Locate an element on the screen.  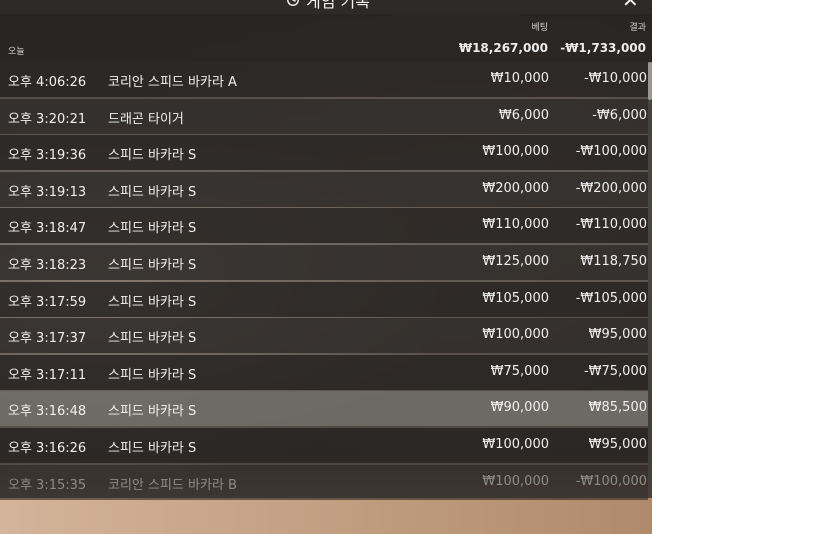
history-icon is located at coordinates (293, 3).